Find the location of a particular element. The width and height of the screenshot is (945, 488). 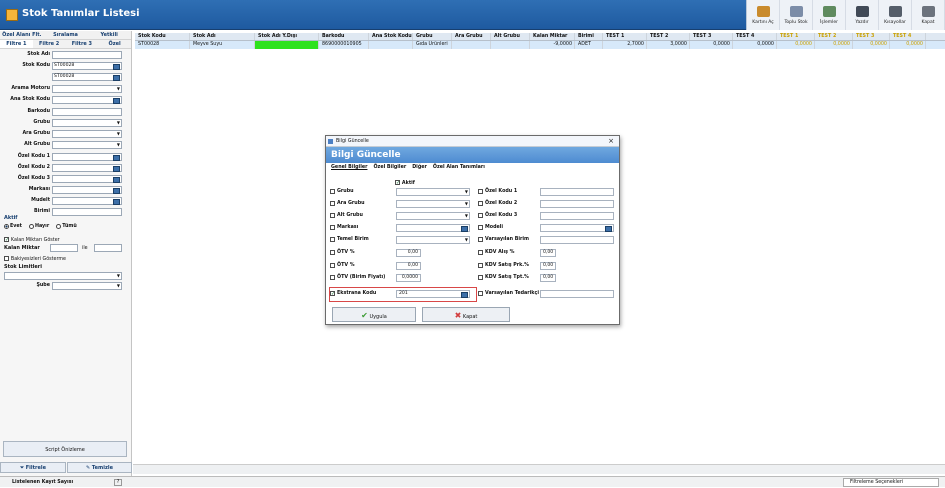

script-preview-button: Script Önizleme is located at coordinates (65, 449).